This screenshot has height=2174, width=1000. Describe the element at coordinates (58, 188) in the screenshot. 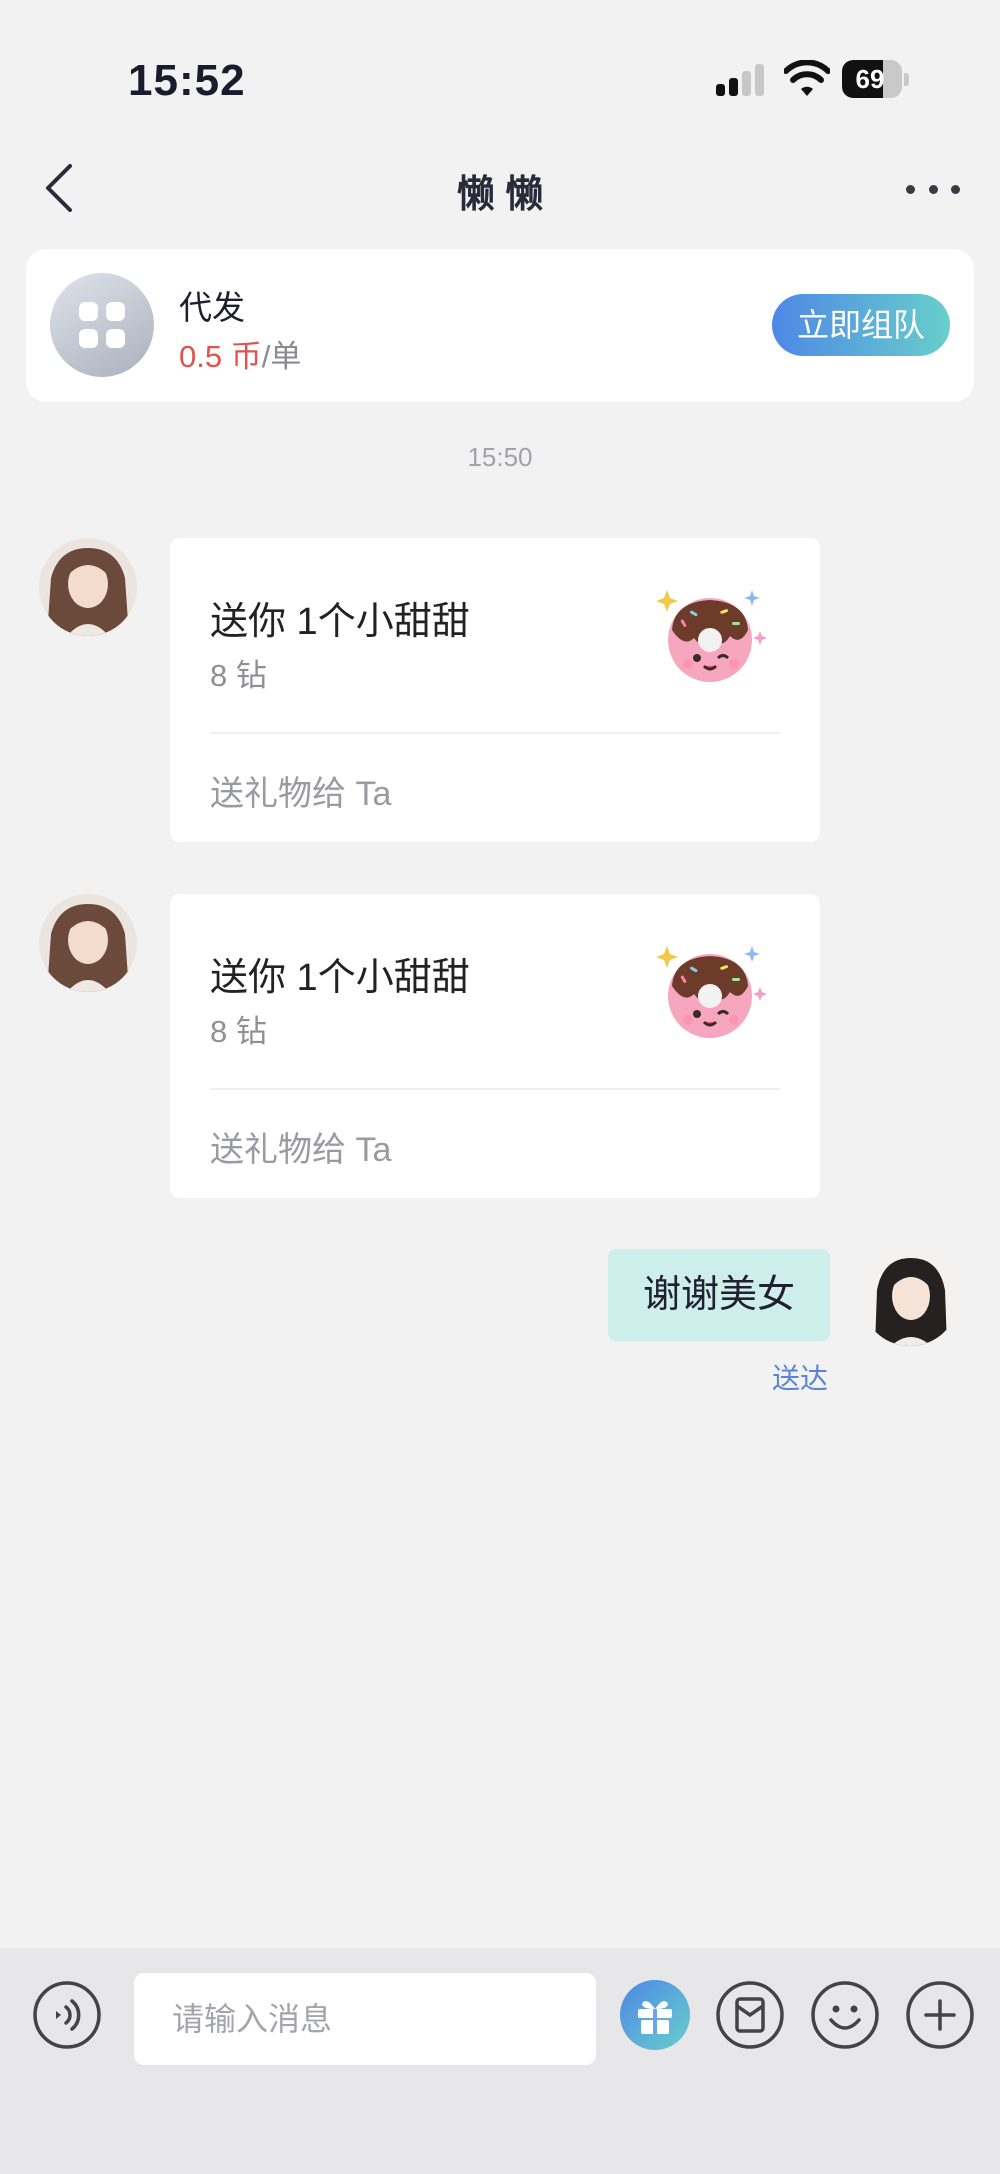

I see `back-arrow-icon` at that location.